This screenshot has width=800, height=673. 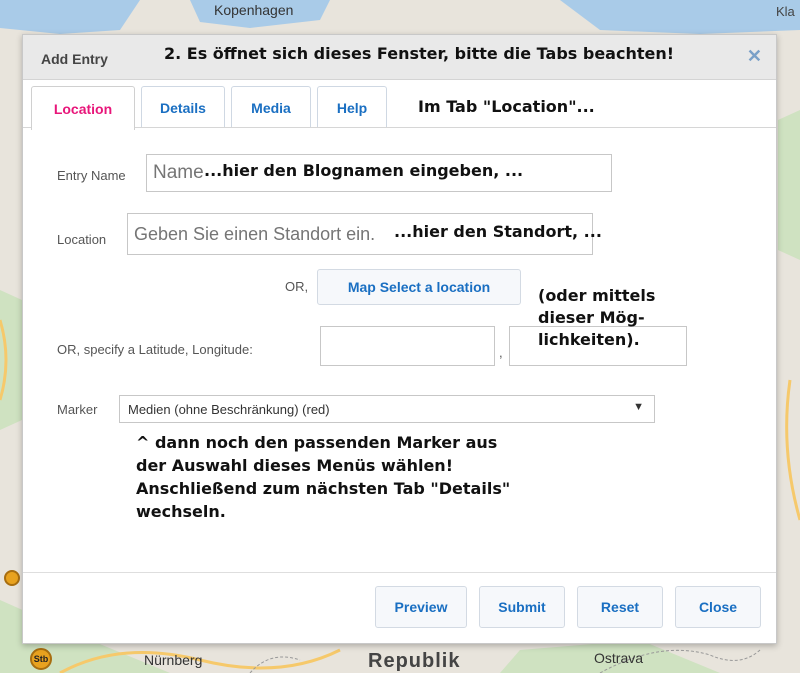 What do you see at coordinates (597, 295) in the screenshot?
I see `annotation-options-note-1: (oder mittels` at bounding box center [597, 295].